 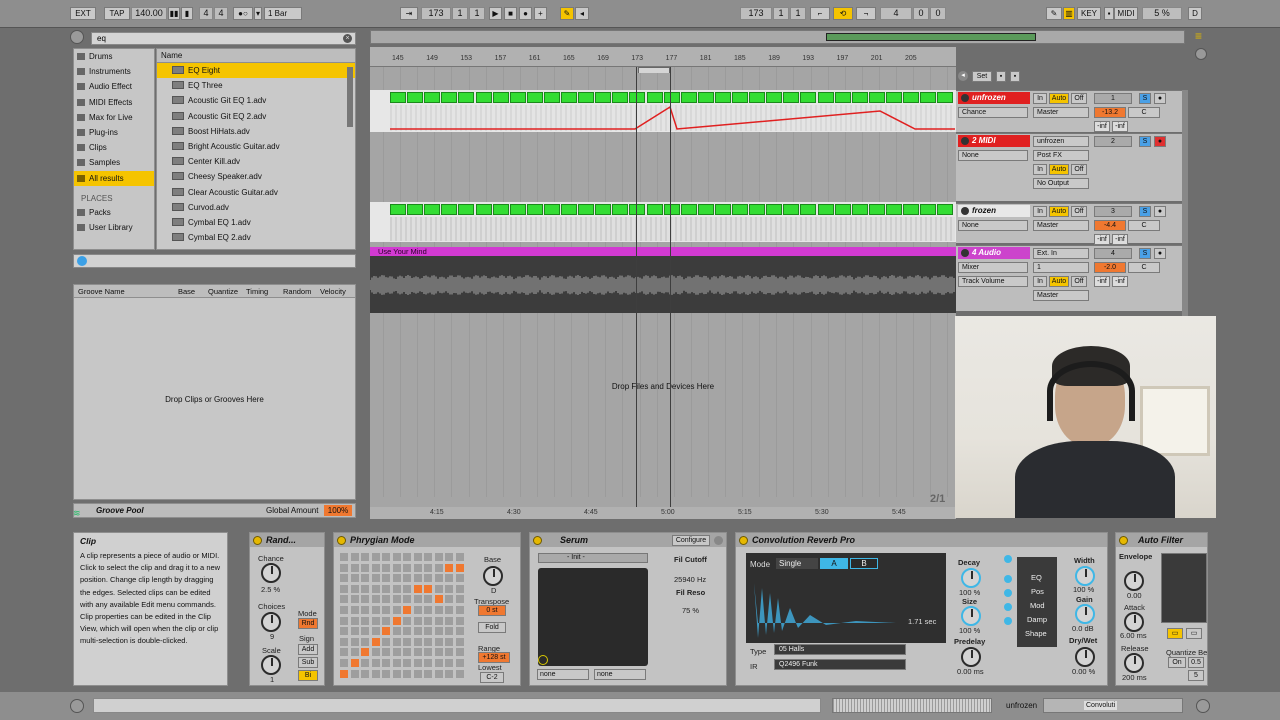 I want to click on place-item: User Library, so click(x=114, y=227).